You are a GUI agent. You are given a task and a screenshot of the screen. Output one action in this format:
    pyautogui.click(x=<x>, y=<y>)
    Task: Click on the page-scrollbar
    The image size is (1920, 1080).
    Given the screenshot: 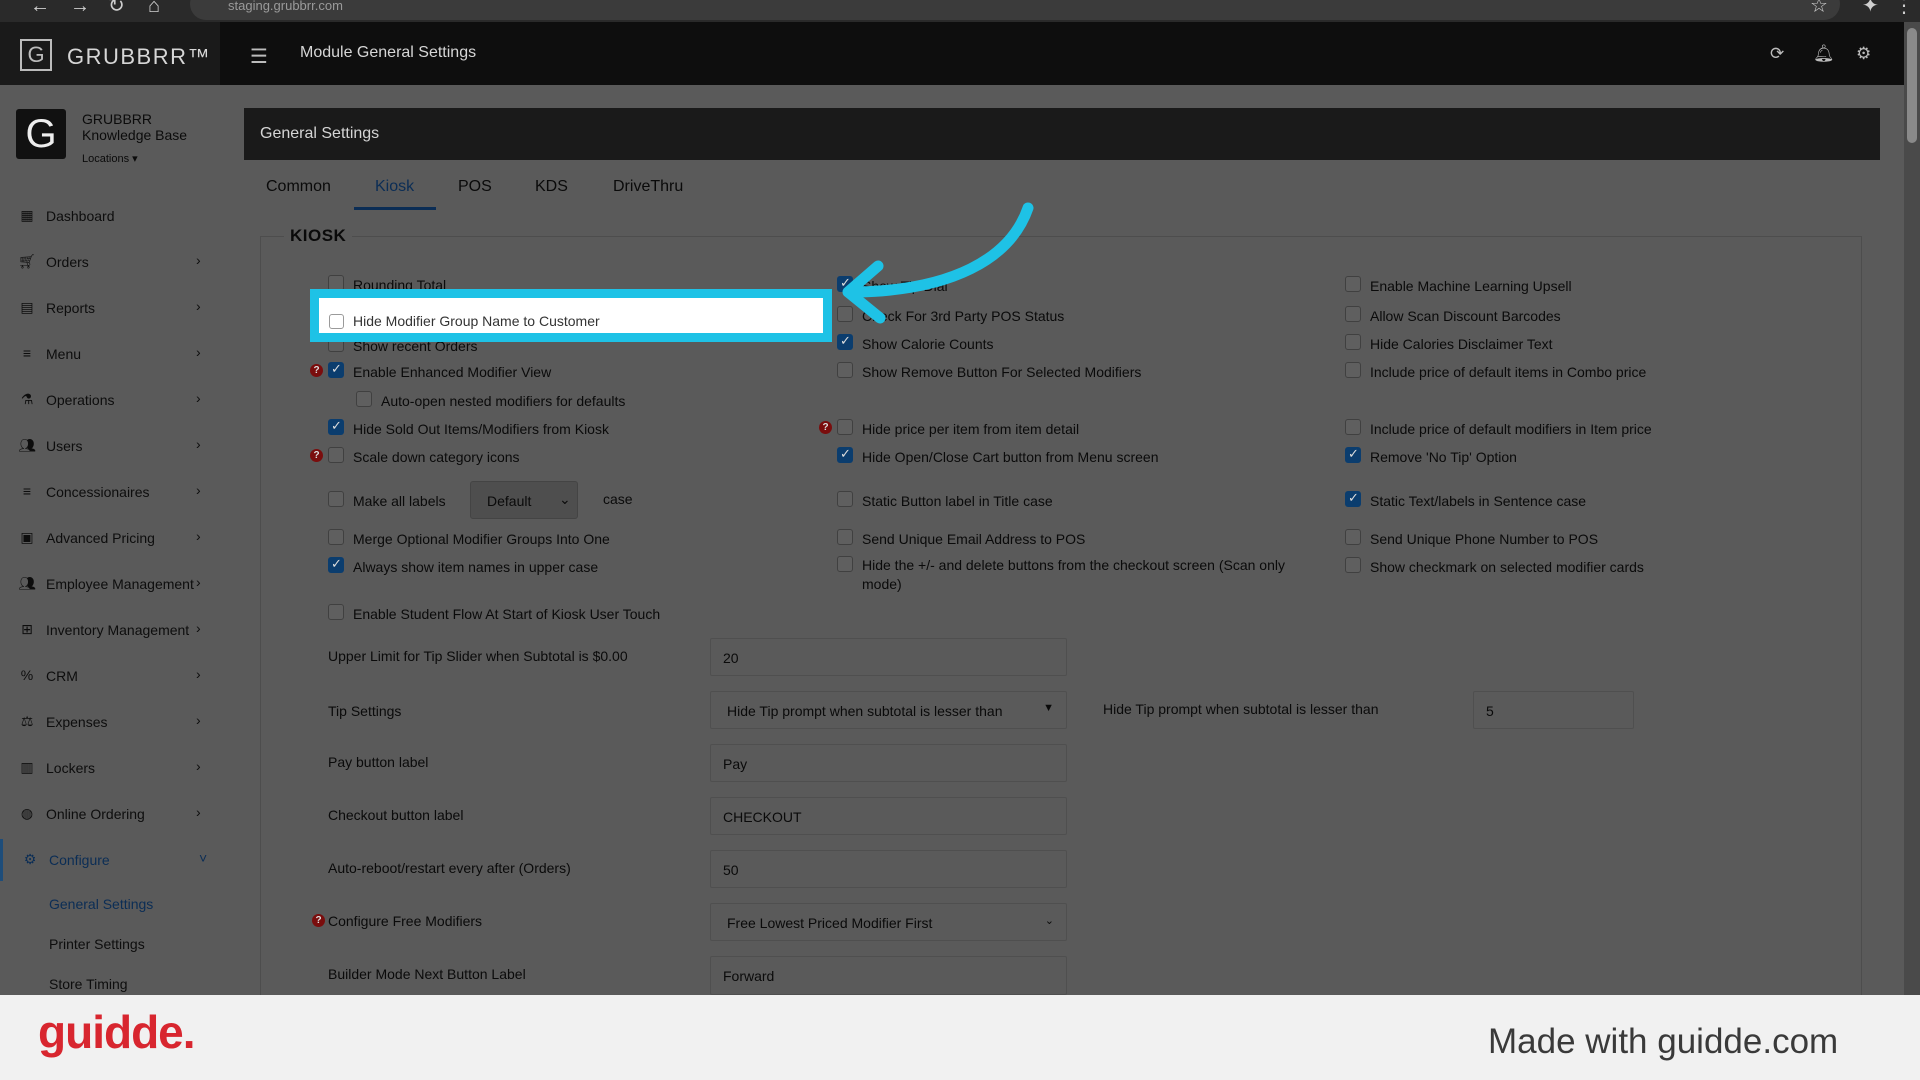 What is the action you would take?
    pyautogui.click(x=1912, y=508)
    